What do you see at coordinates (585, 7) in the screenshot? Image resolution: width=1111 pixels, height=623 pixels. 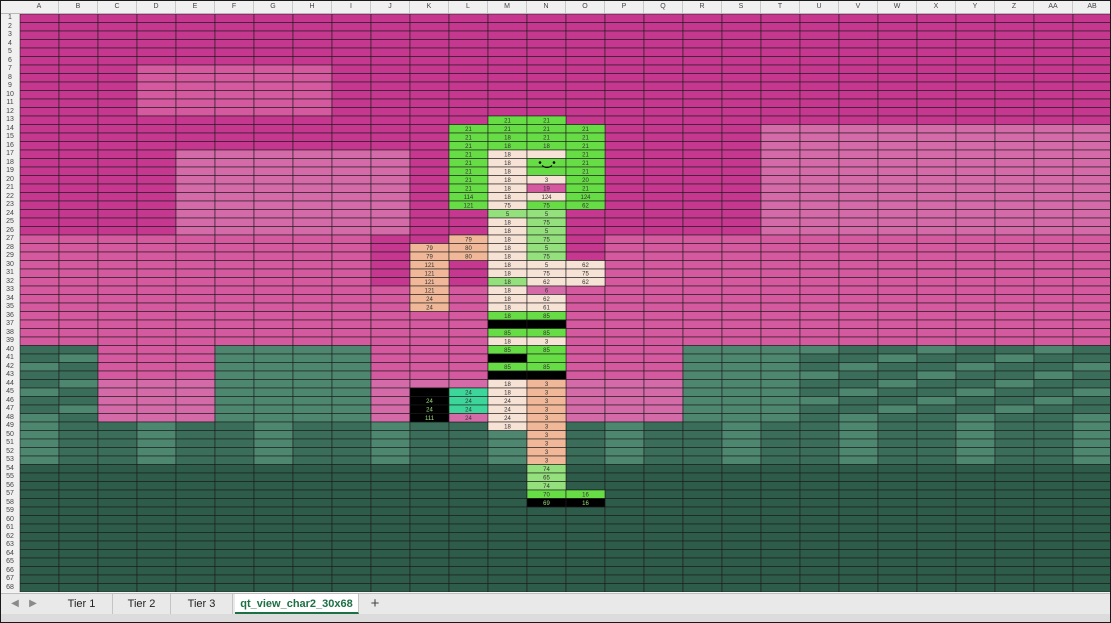 I see `column-header-o: O` at bounding box center [585, 7].